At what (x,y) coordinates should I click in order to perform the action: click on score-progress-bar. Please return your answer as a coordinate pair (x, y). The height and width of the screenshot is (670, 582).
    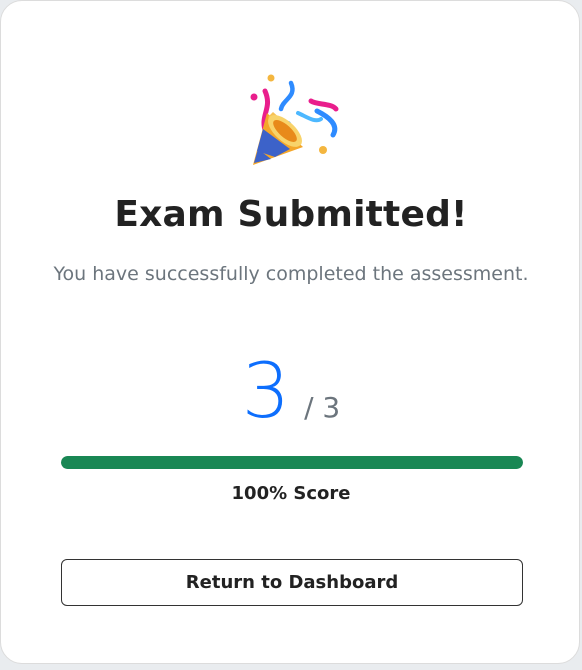
    Looking at the image, I should click on (292, 462).